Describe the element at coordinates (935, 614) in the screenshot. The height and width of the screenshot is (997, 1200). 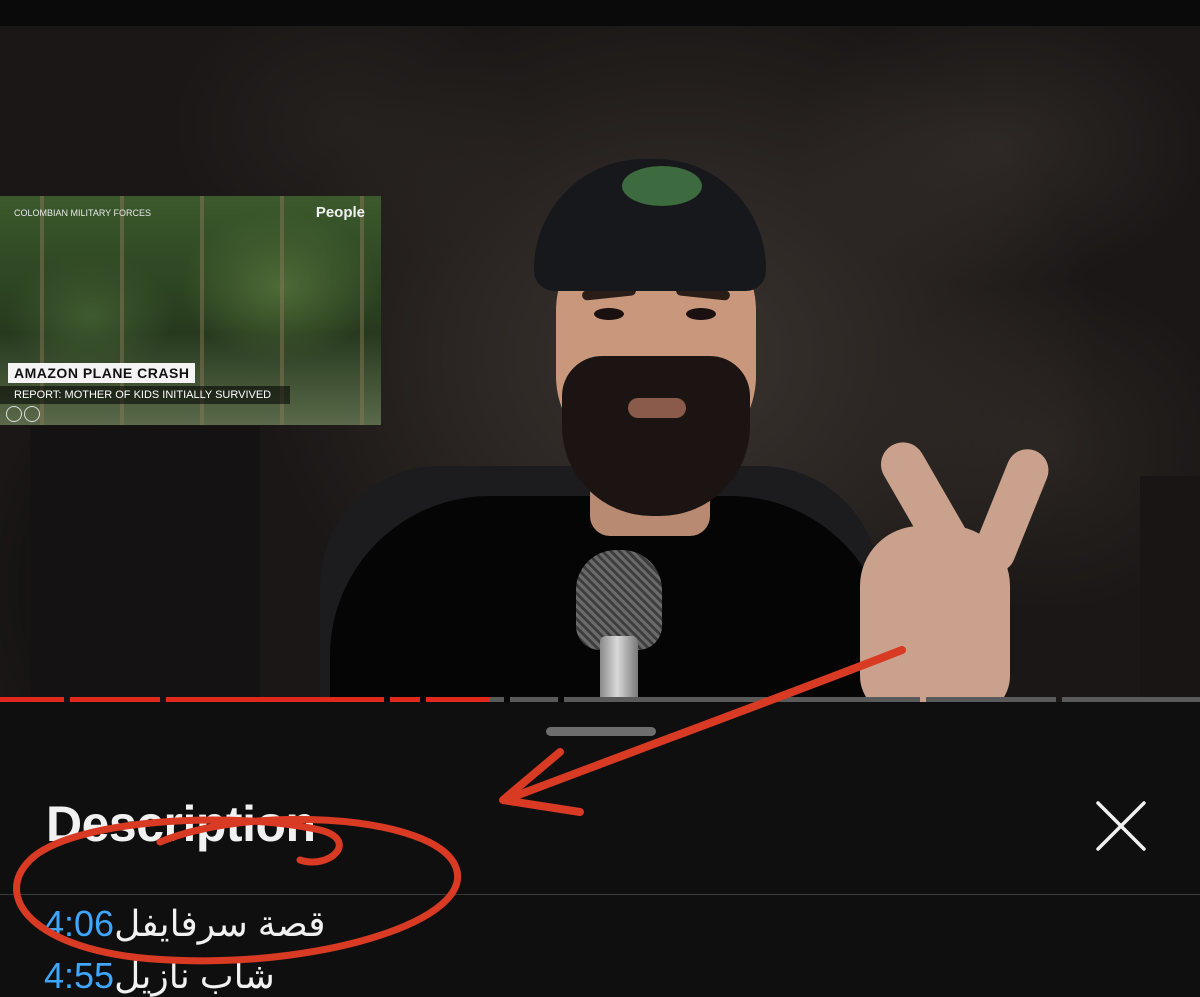
I see `presenter-hand` at that location.